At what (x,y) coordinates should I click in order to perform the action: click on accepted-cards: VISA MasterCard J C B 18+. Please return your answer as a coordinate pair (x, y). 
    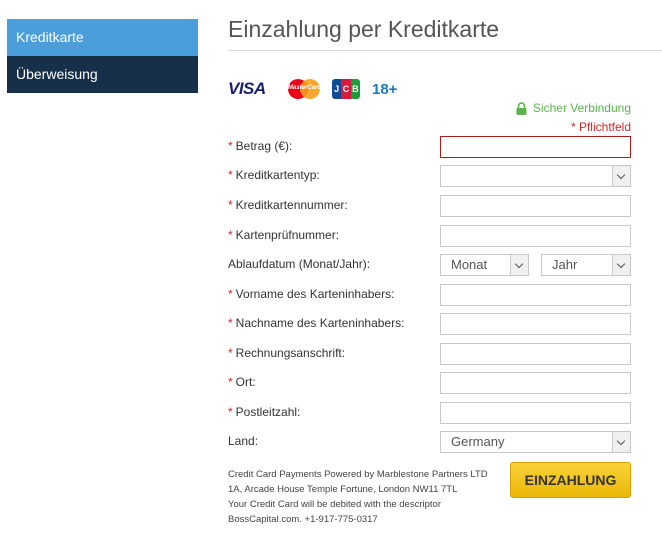
    Looking at the image, I should click on (312, 89).